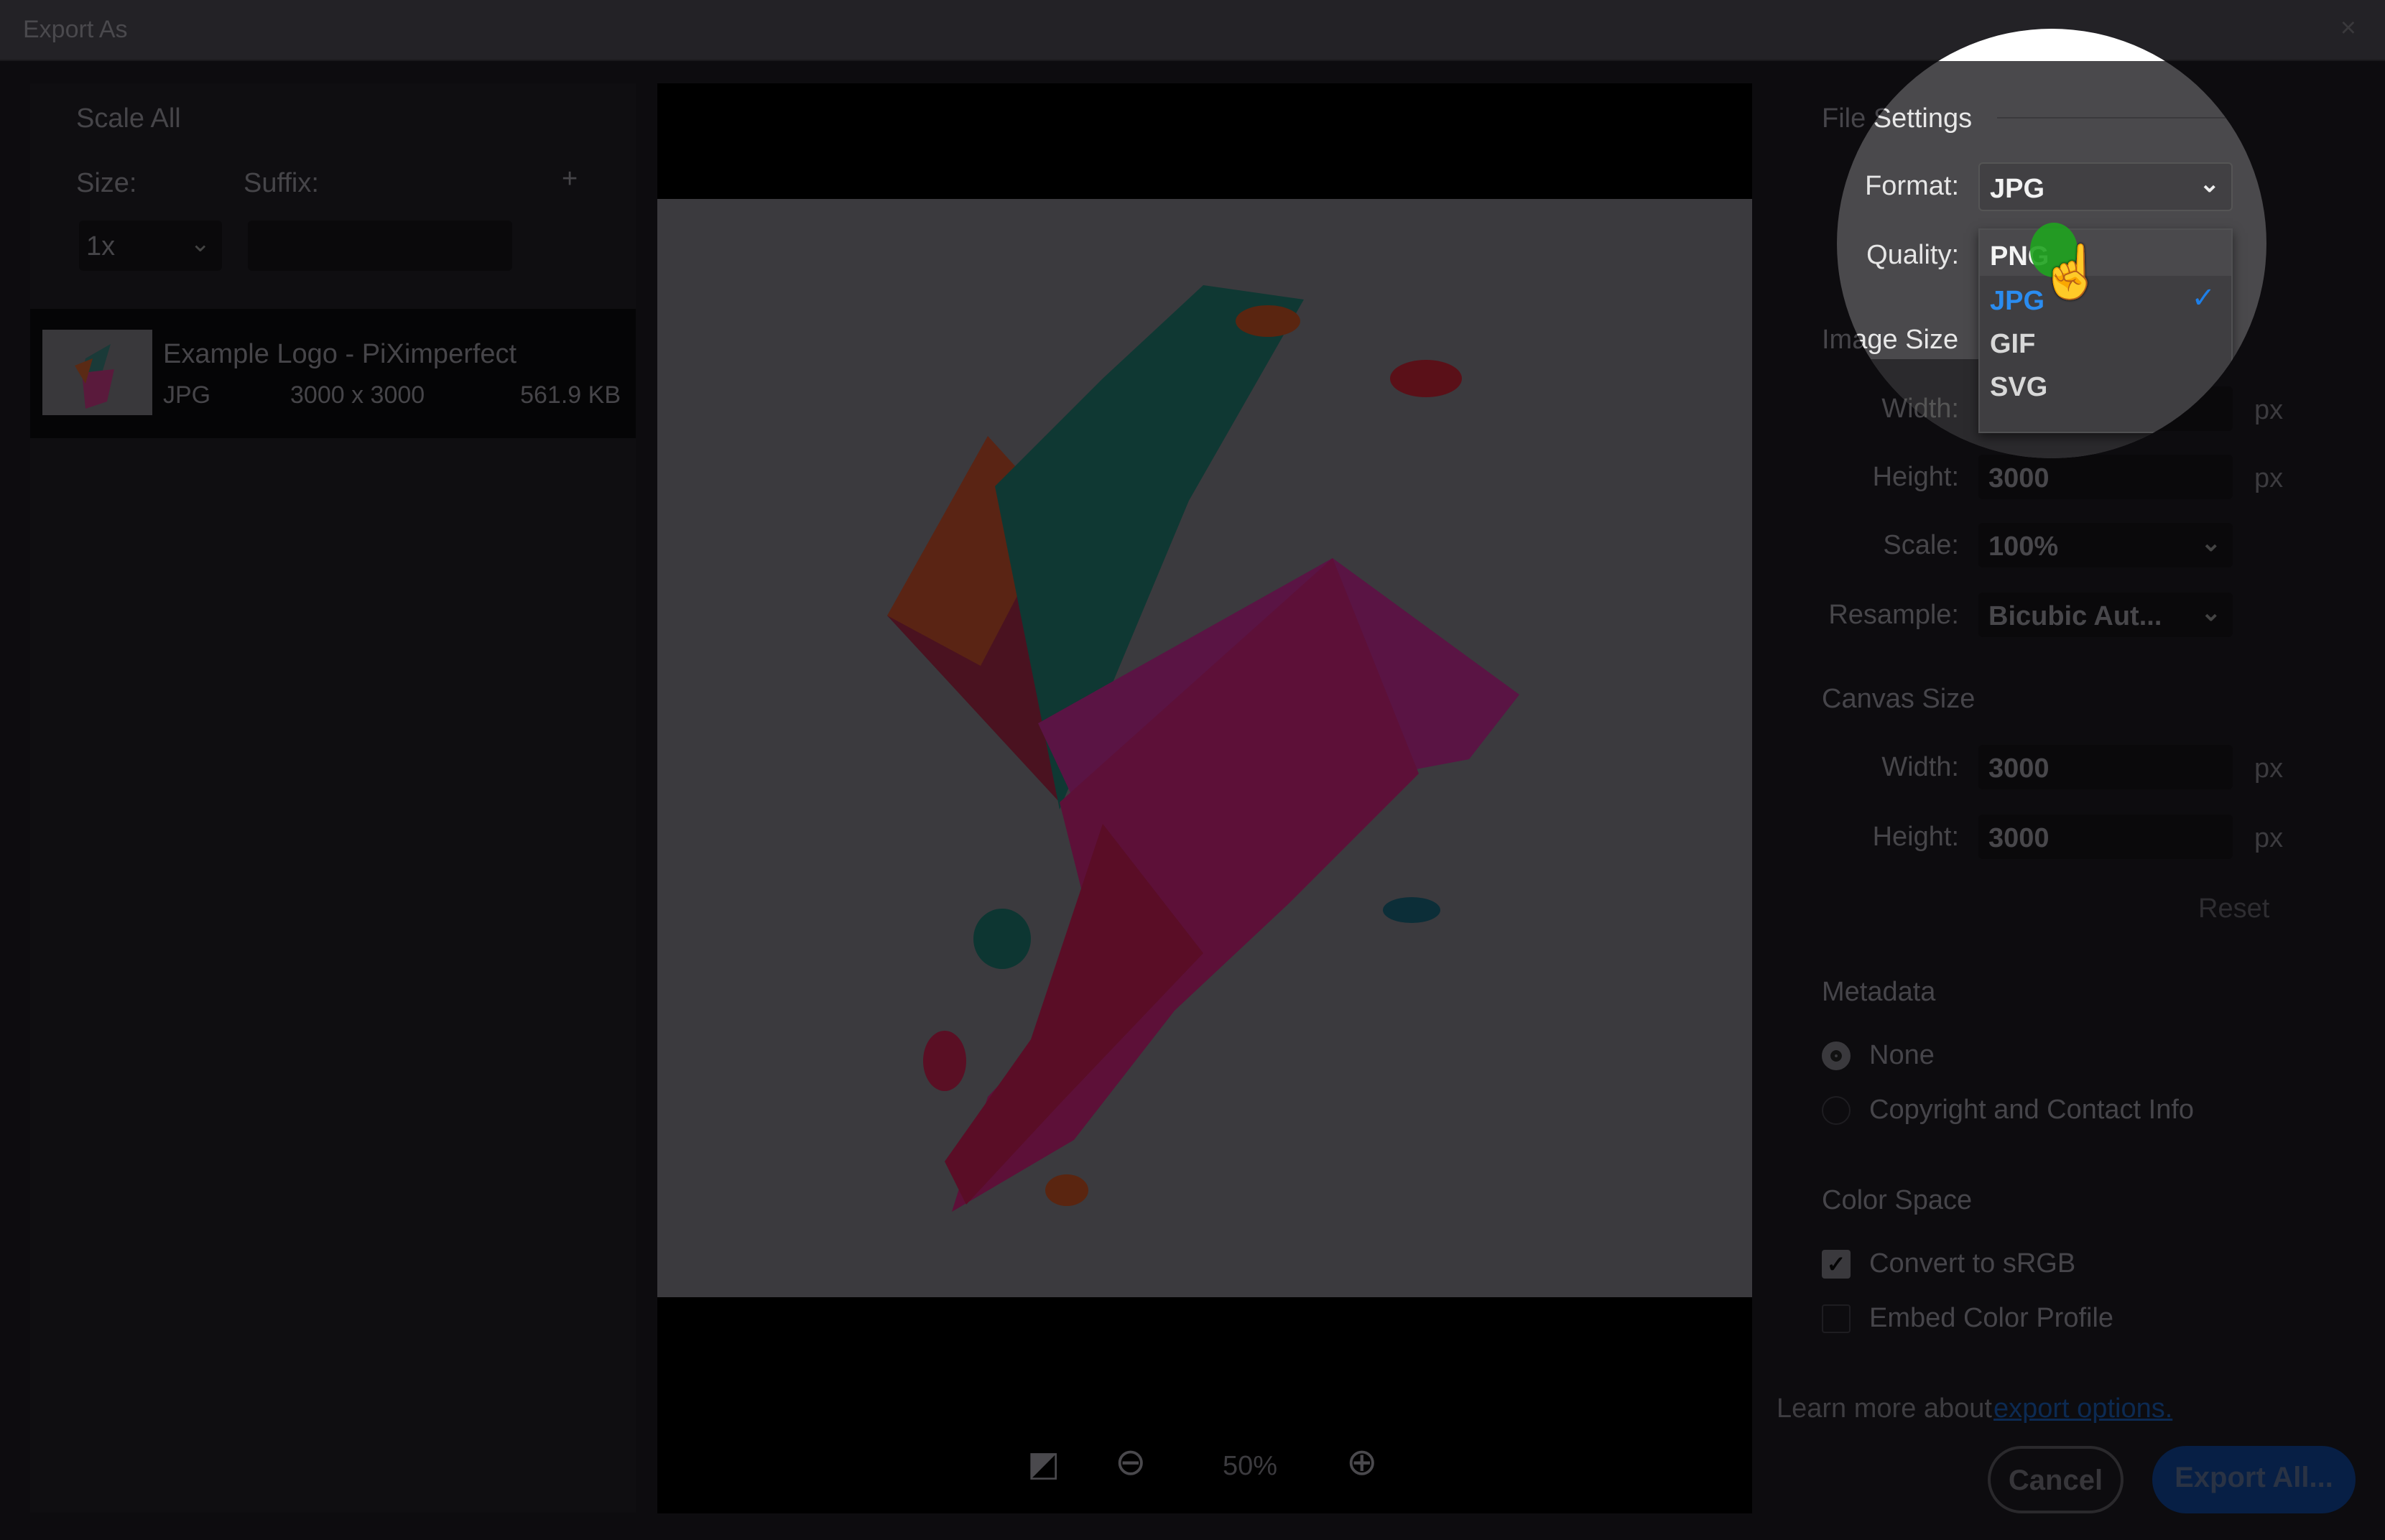  Describe the element at coordinates (282, 183) in the screenshot. I see `suffix-label: Suffix:` at that location.